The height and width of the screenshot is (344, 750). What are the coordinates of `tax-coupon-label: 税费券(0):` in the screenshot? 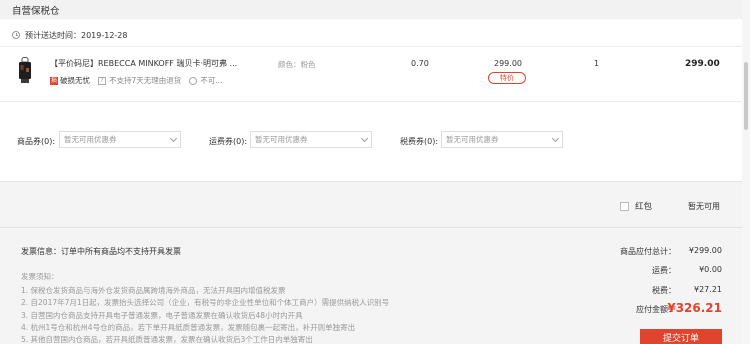 It's located at (419, 141).